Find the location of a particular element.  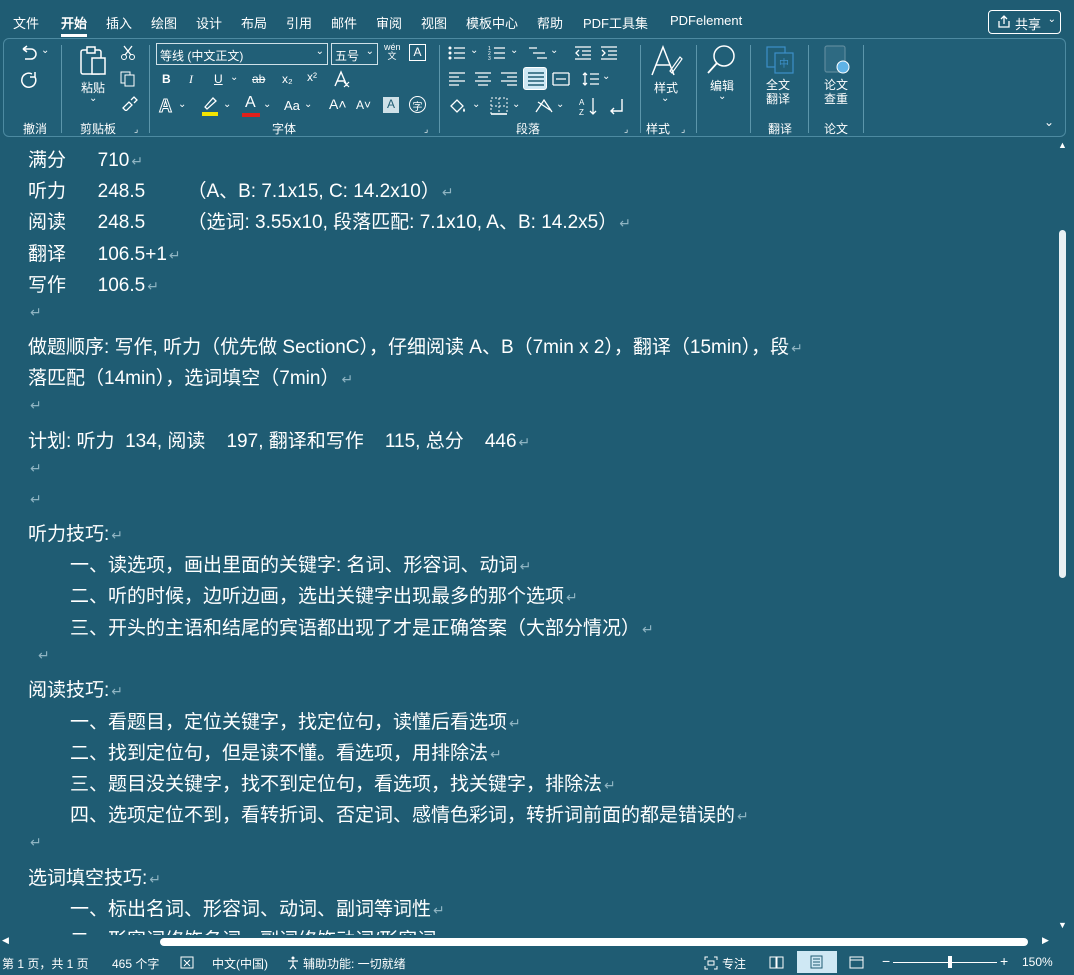

edit-dropdown-icon: ⌄ is located at coordinates (722, 96).